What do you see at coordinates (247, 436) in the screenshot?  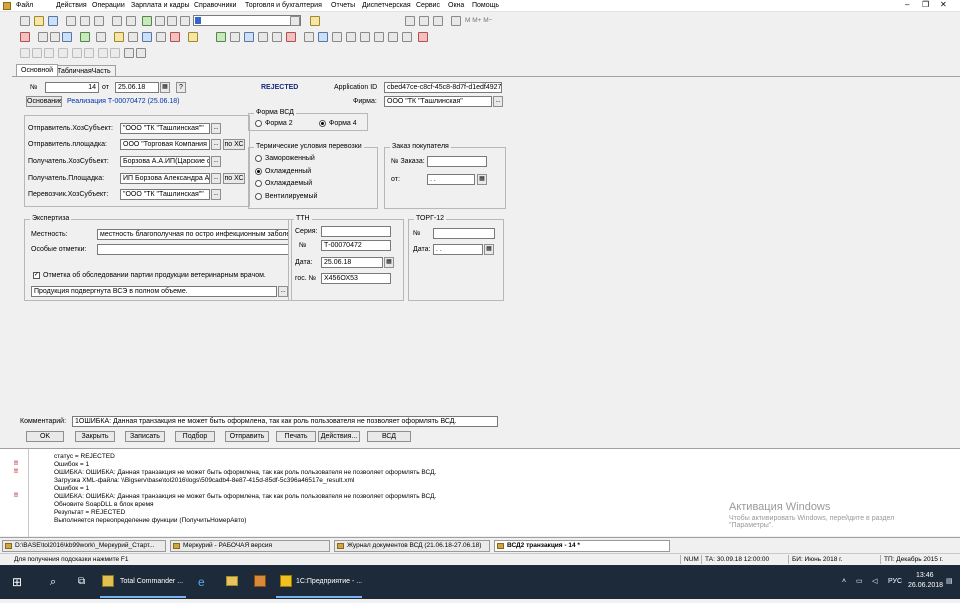 I see `send-button: Отправить` at bounding box center [247, 436].